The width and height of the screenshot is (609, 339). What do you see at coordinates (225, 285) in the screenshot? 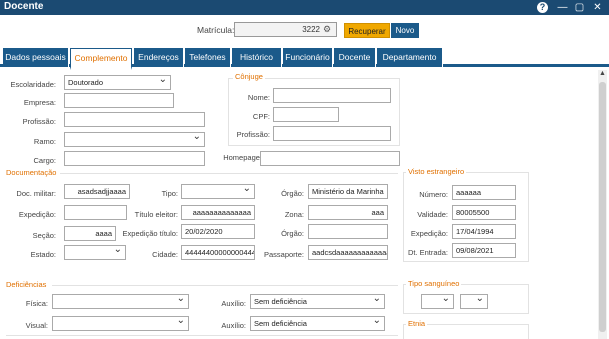
I see `deficiencias-divider` at bounding box center [225, 285].